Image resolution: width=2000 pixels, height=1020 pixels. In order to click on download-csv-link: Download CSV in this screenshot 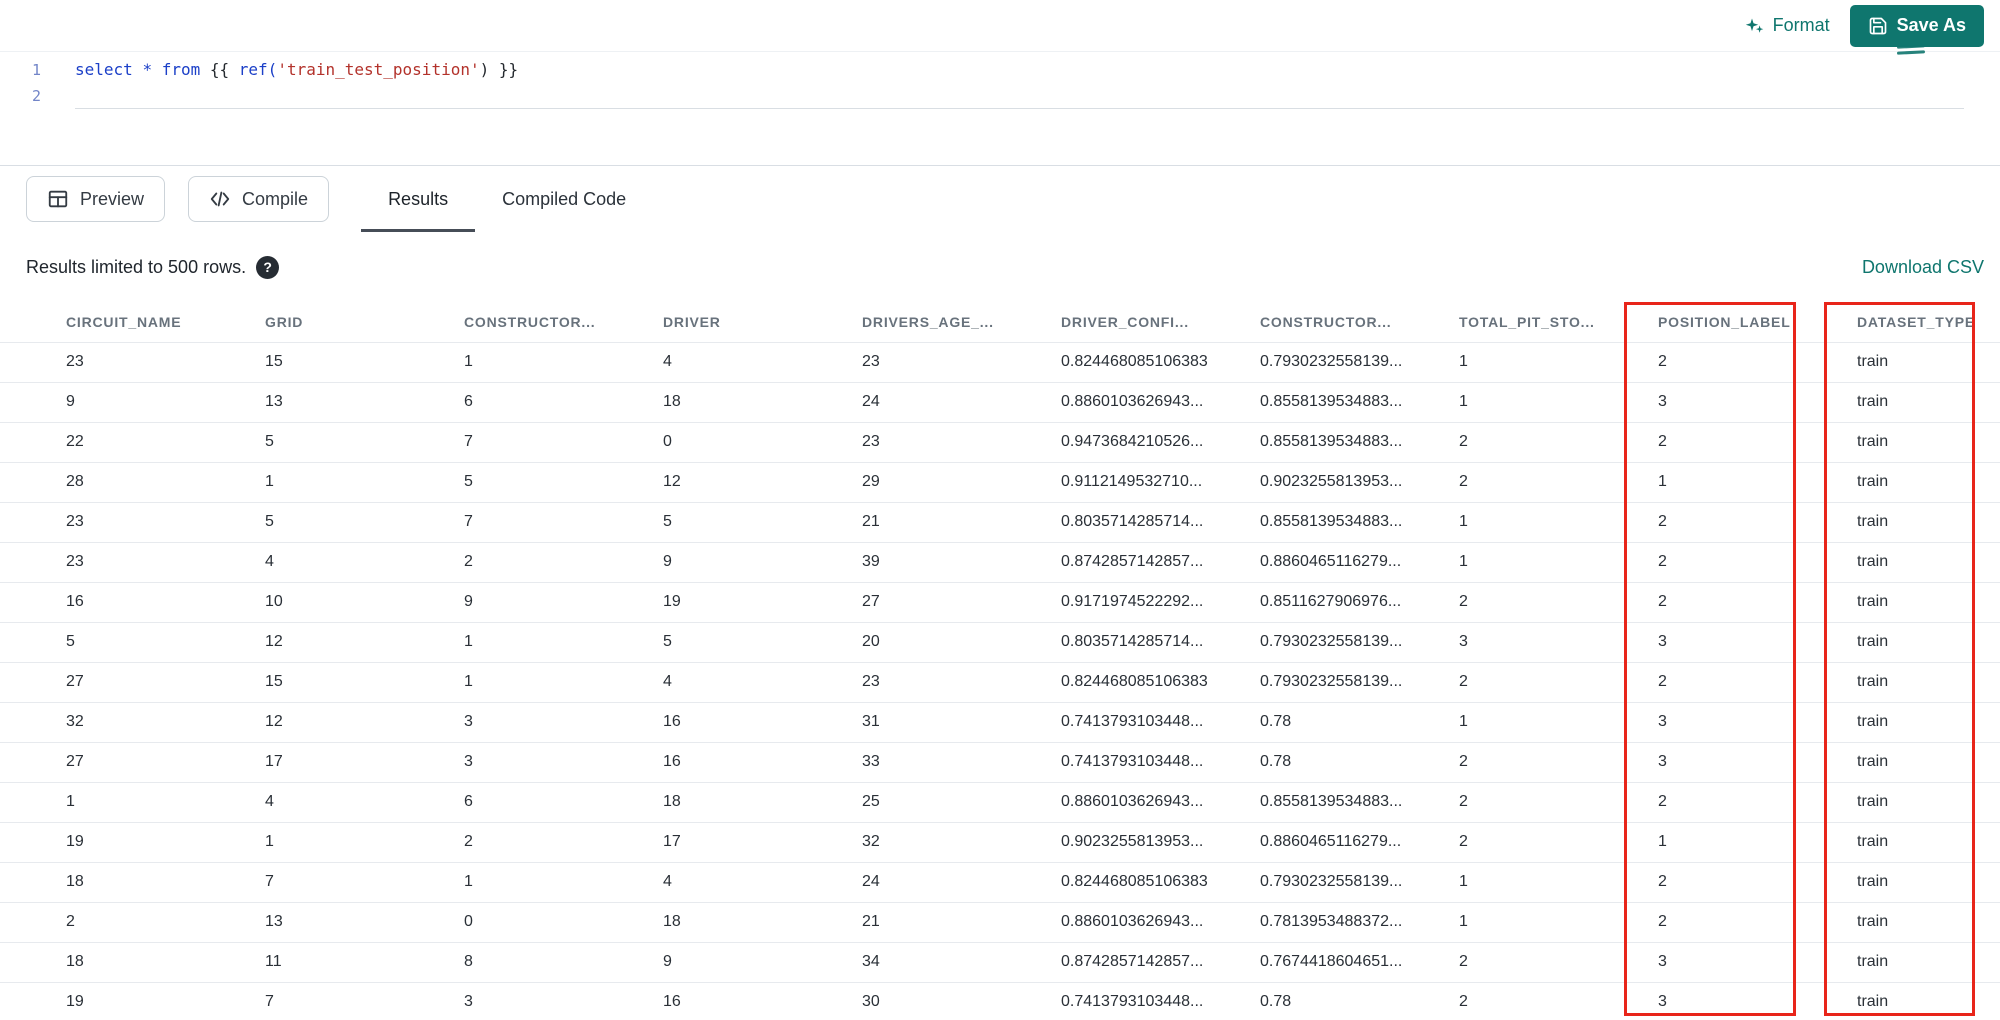, I will do `click(1923, 267)`.